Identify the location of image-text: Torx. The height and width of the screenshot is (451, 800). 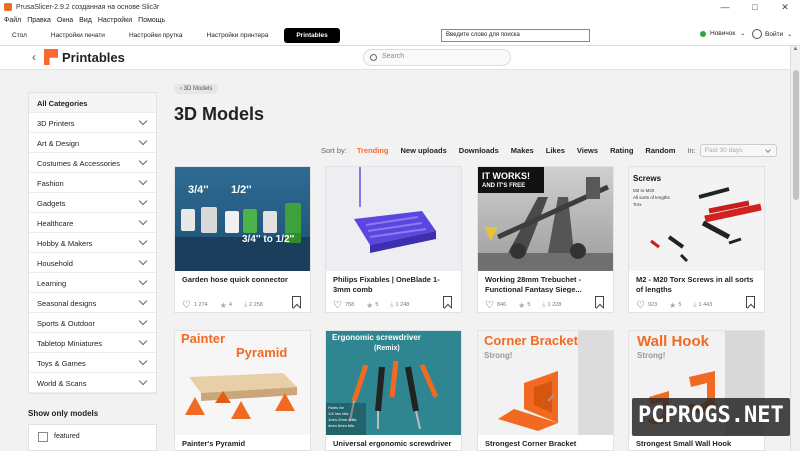
(637, 204).